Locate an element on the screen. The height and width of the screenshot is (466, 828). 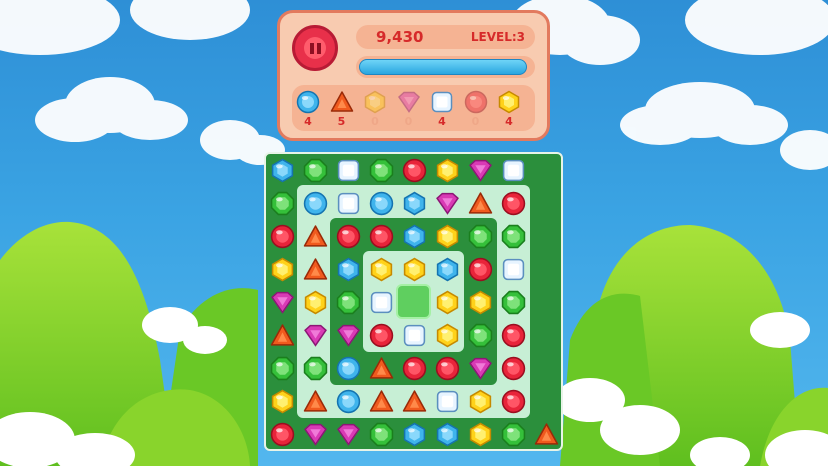
white-square-icon is located at coordinates (348, 170).